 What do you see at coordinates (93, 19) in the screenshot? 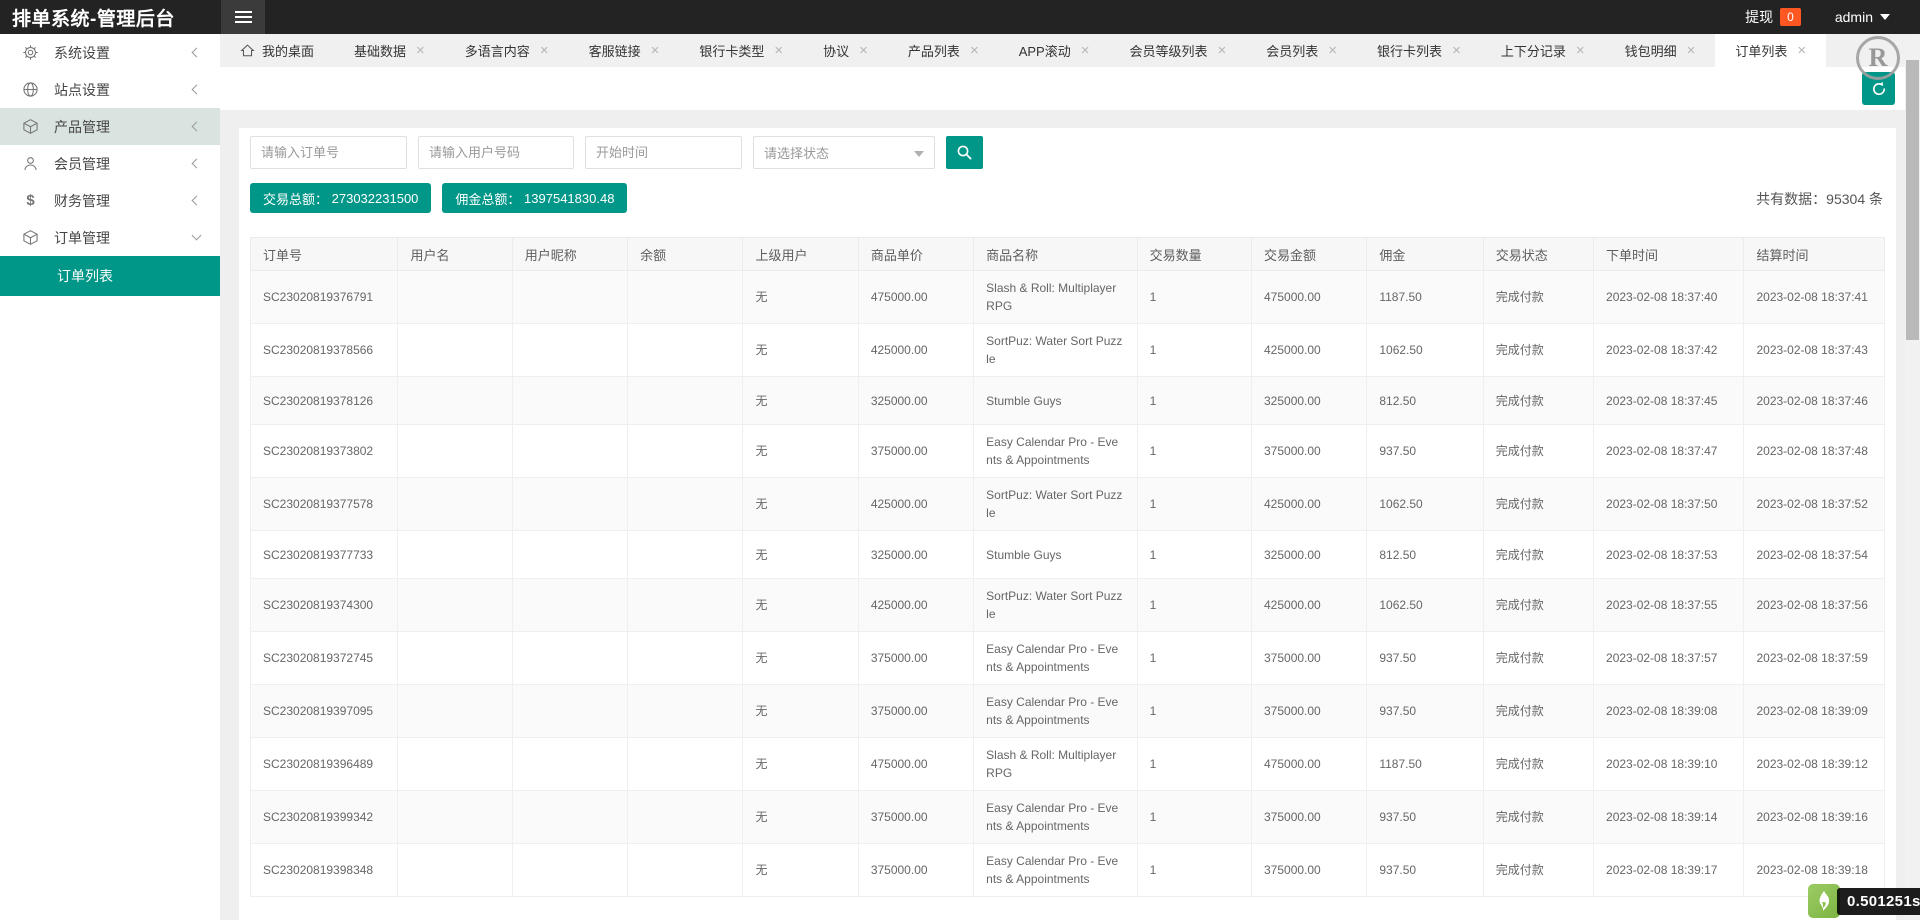
I see `app-title: 排单系统-管理后台` at bounding box center [93, 19].